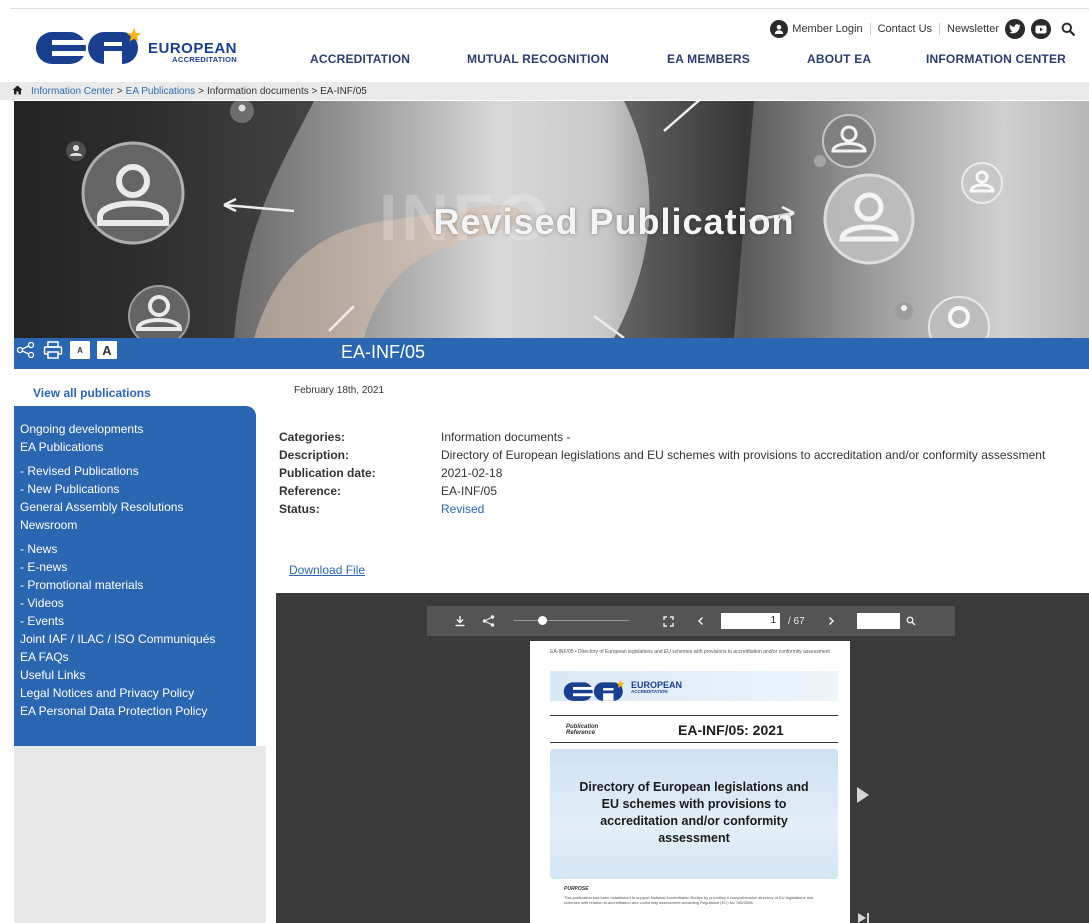 This screenshot has width=1089, height=923. I want to click on pdf-reference-row: Publication Reference EA-INF/05: 2021, so click(694, 729).